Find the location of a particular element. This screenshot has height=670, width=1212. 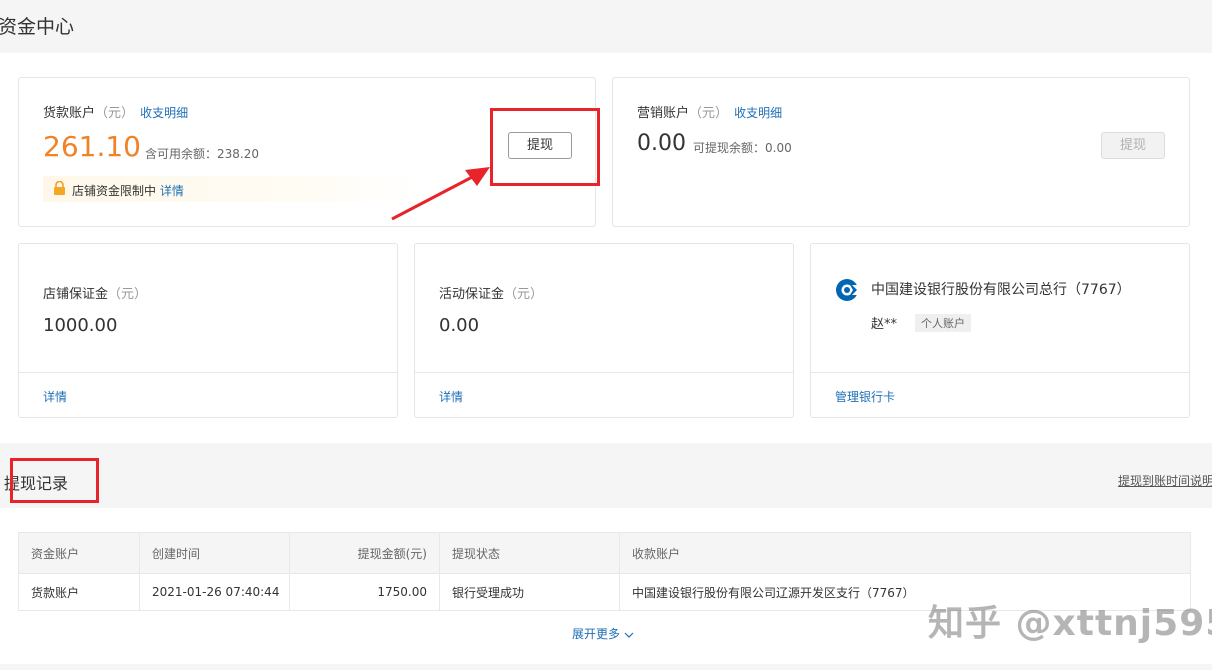

chevron-down-icon is located at coordinates (629, 635).